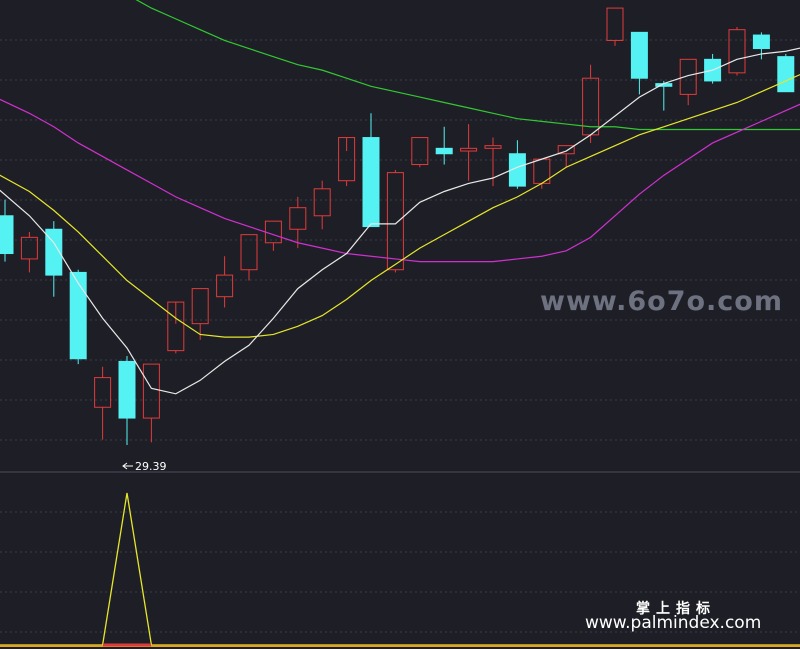 Image resolution: width=800 pixels, height=649 pixels. Describe the element at coordinates (661, 301) in the screenshot. I see `watermark-site: www.6o7o.com` at that location.